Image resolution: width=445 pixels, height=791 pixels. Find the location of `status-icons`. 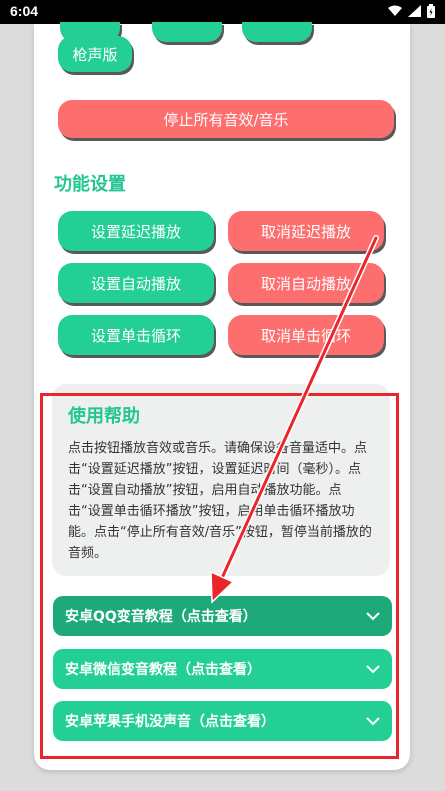

status-icons is located at coordinates (411, 11).